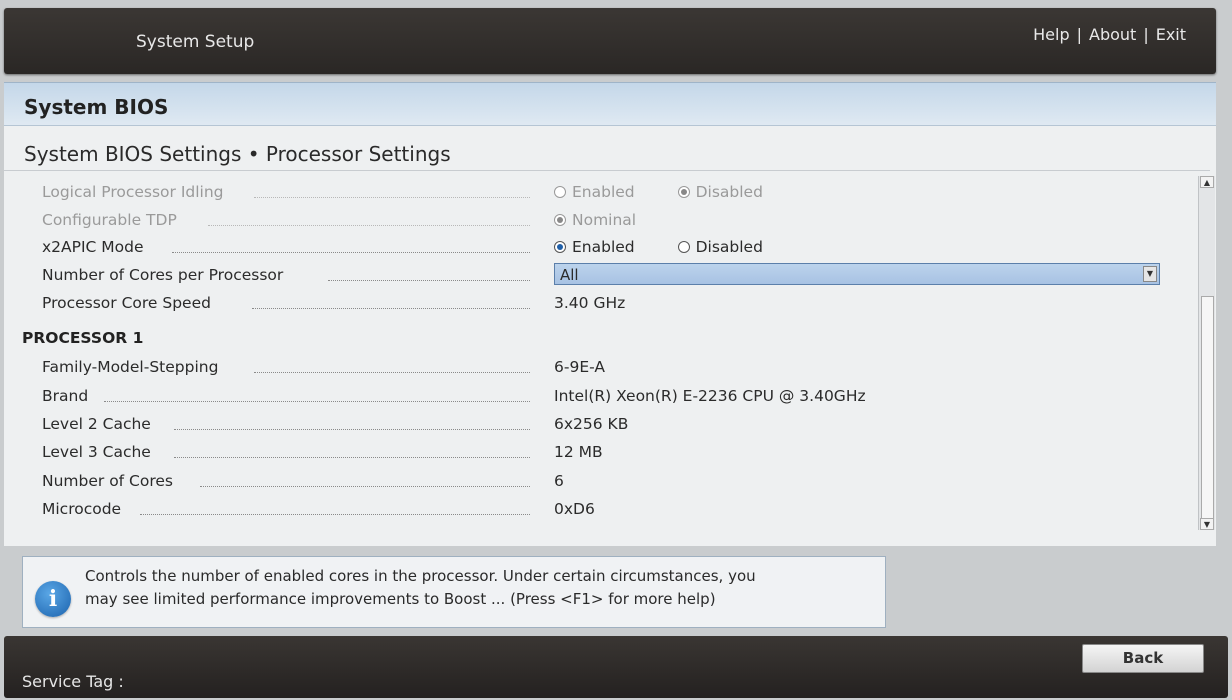 The width and height of the screenshot is (1232, 700). I want to click on info-value: 6x256 KB, so click(591, 424).